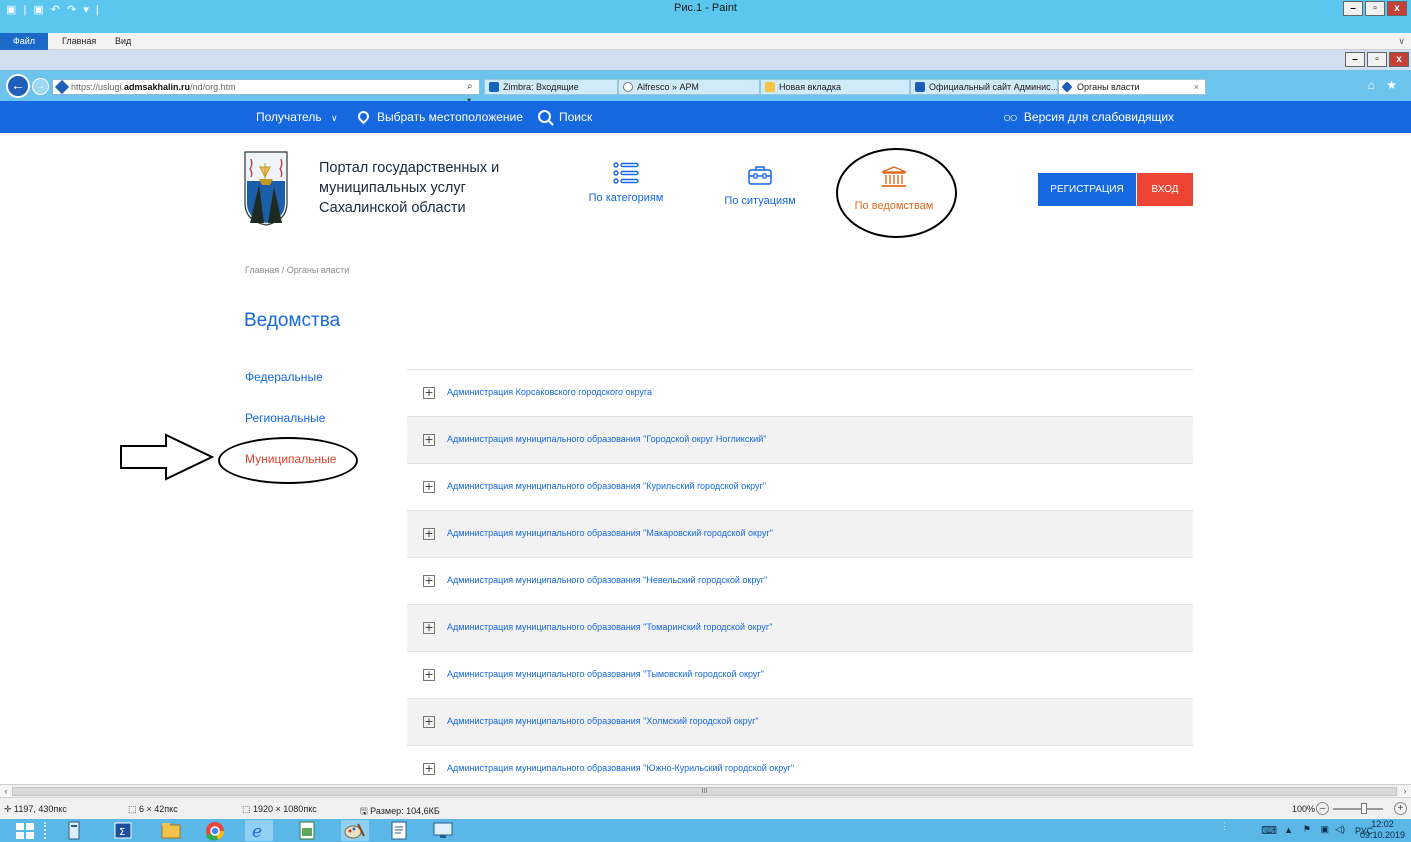 The width and height of the screenshot is (1411, 842). I want to click on file-size: 🖫 Размер: 104,6КБ, so click(400, 811).